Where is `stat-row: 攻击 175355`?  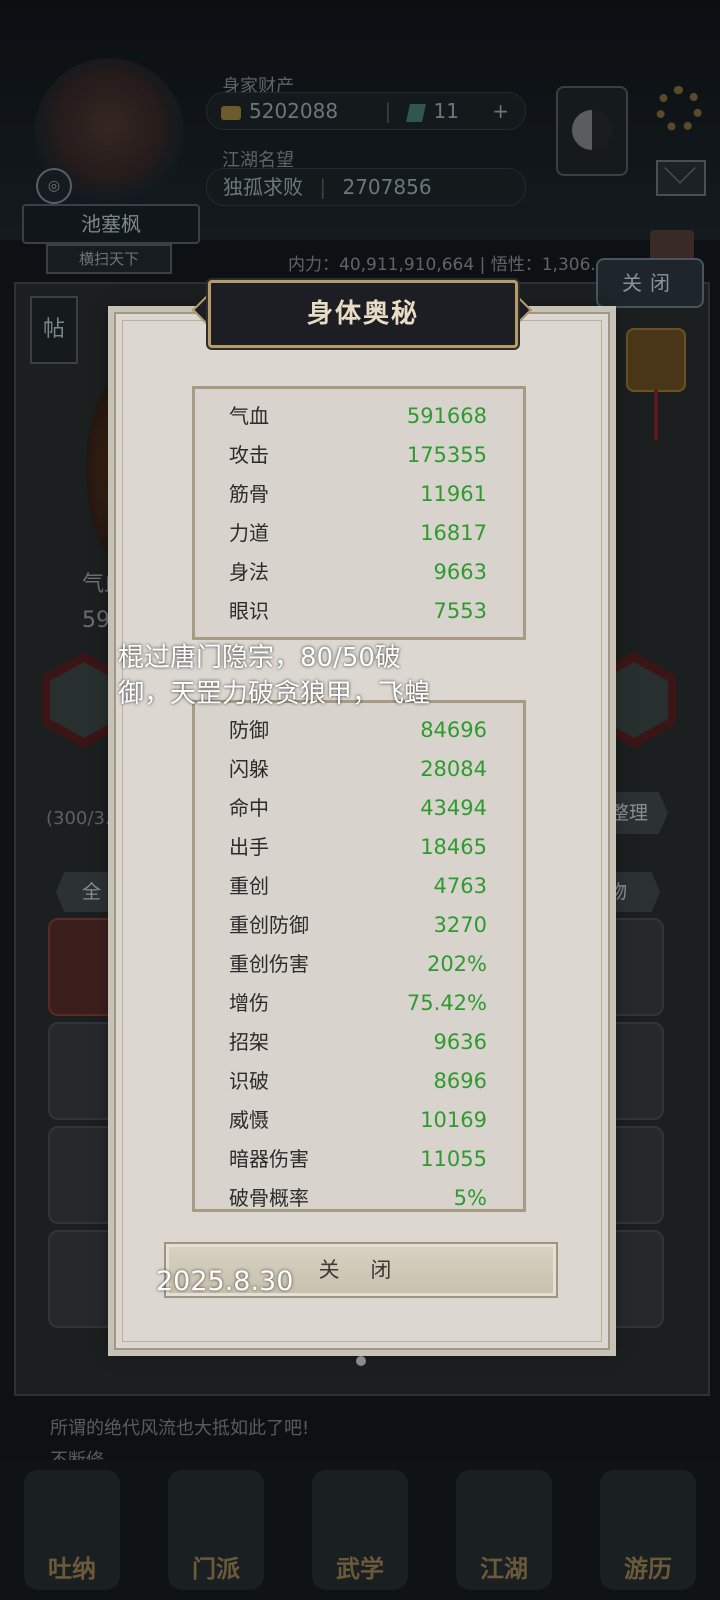 stat-row: 攻击 175355 is located at coordinates (359, 455).